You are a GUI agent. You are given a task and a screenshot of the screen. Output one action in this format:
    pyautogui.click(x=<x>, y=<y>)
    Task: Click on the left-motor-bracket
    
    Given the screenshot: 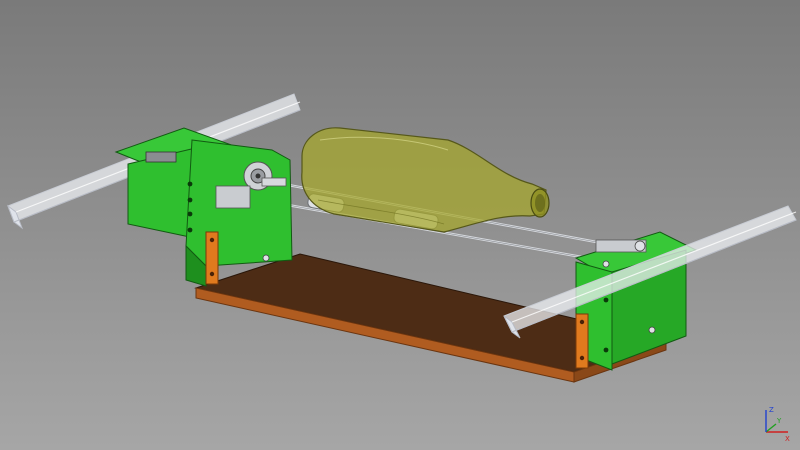 What is the action you would take?
    pyautogui.click(x=203, y=207)
    